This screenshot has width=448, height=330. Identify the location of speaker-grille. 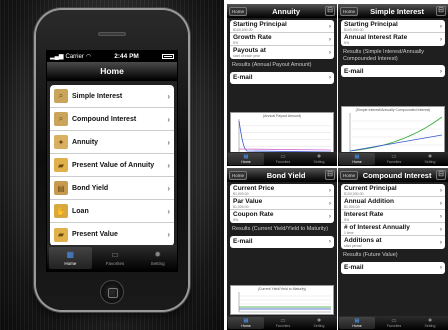
(112, 34).